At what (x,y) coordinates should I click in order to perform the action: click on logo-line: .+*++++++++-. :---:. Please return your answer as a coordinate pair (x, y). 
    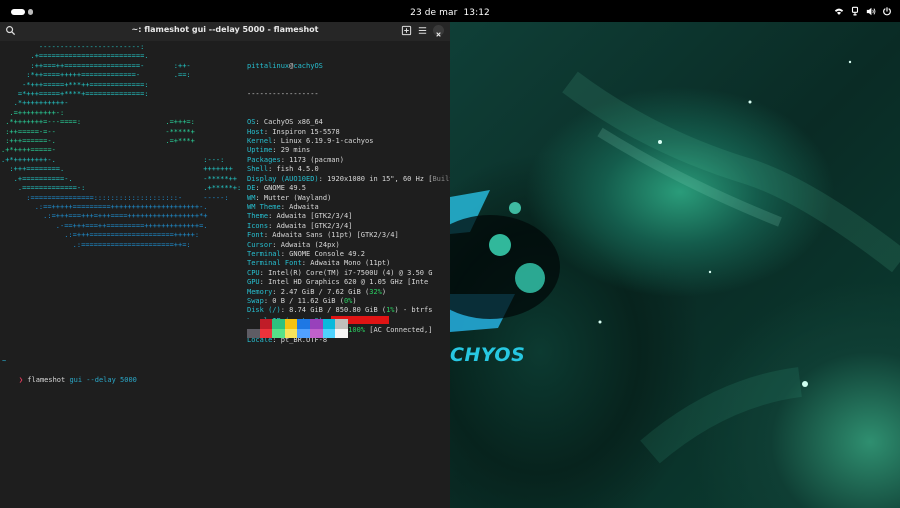
    Looking at the image, I should click on (113, 159).